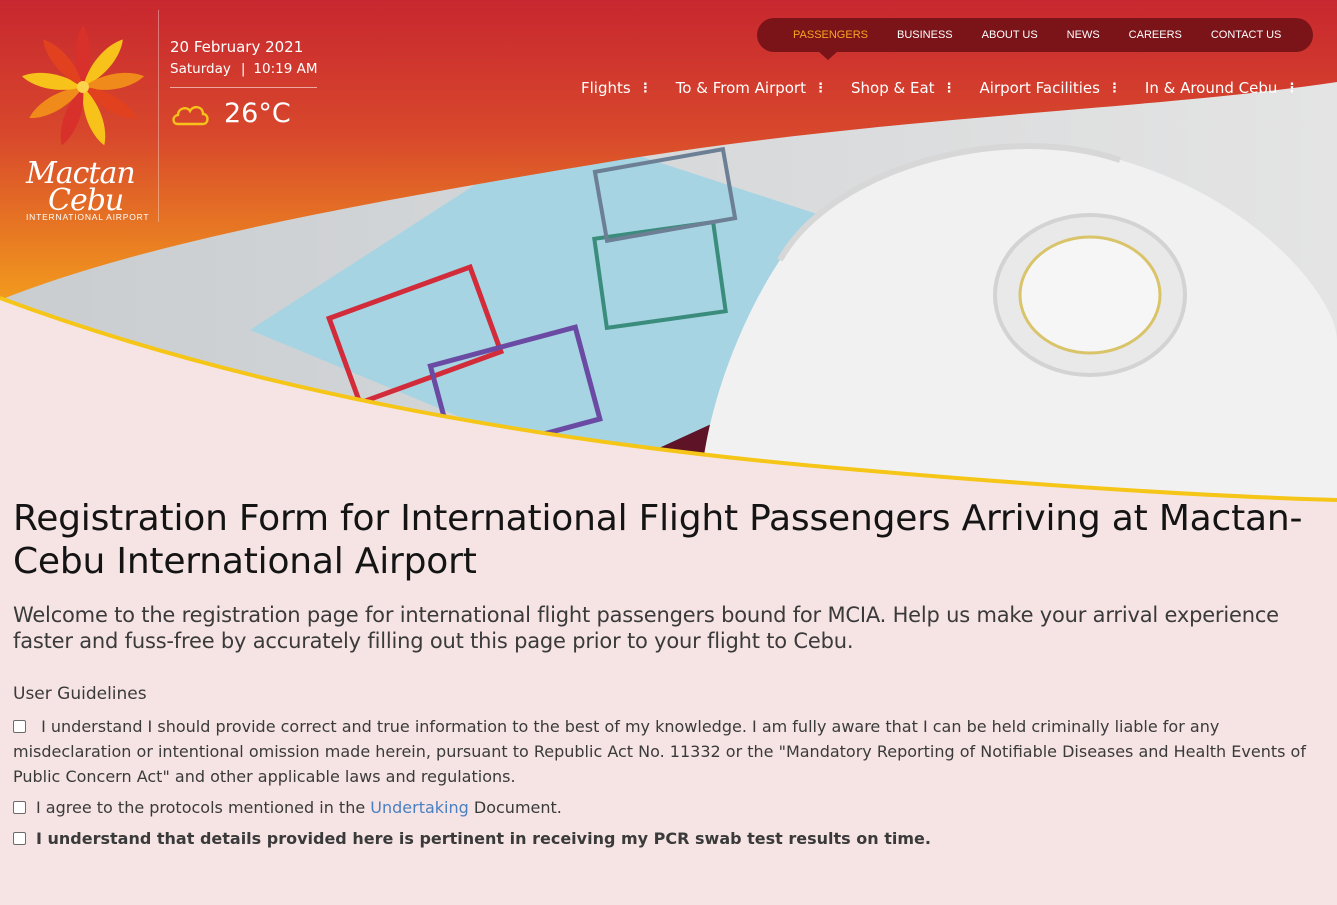 The image size is (1337, 905). I want to click on date-rule, so click(243, 87).